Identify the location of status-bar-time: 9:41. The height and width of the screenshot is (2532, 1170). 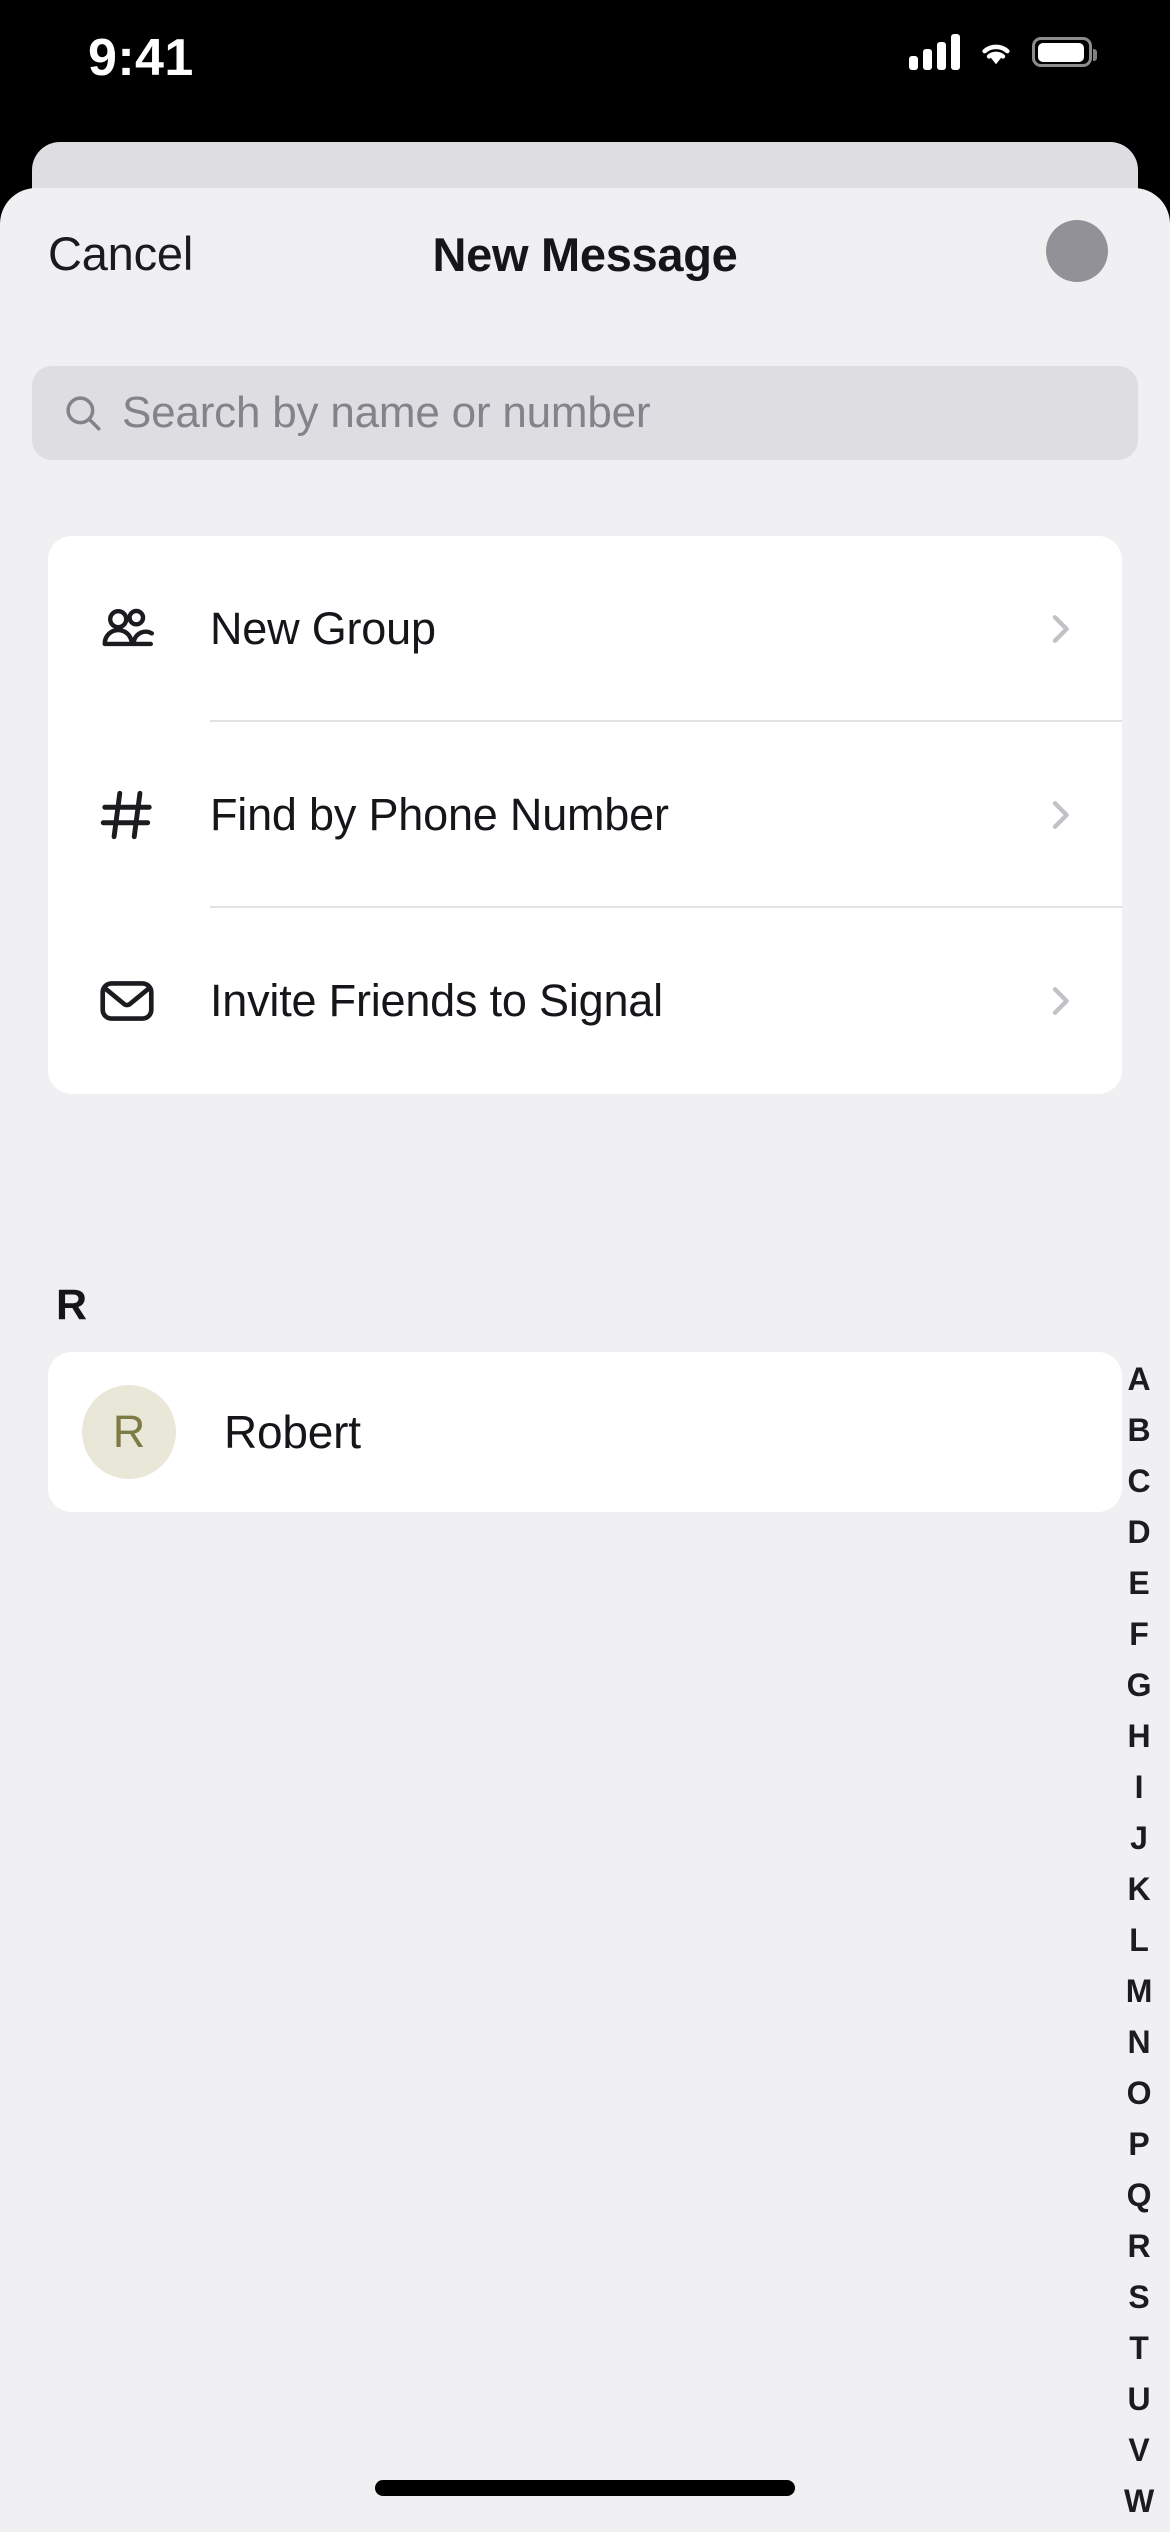
(141, 58).